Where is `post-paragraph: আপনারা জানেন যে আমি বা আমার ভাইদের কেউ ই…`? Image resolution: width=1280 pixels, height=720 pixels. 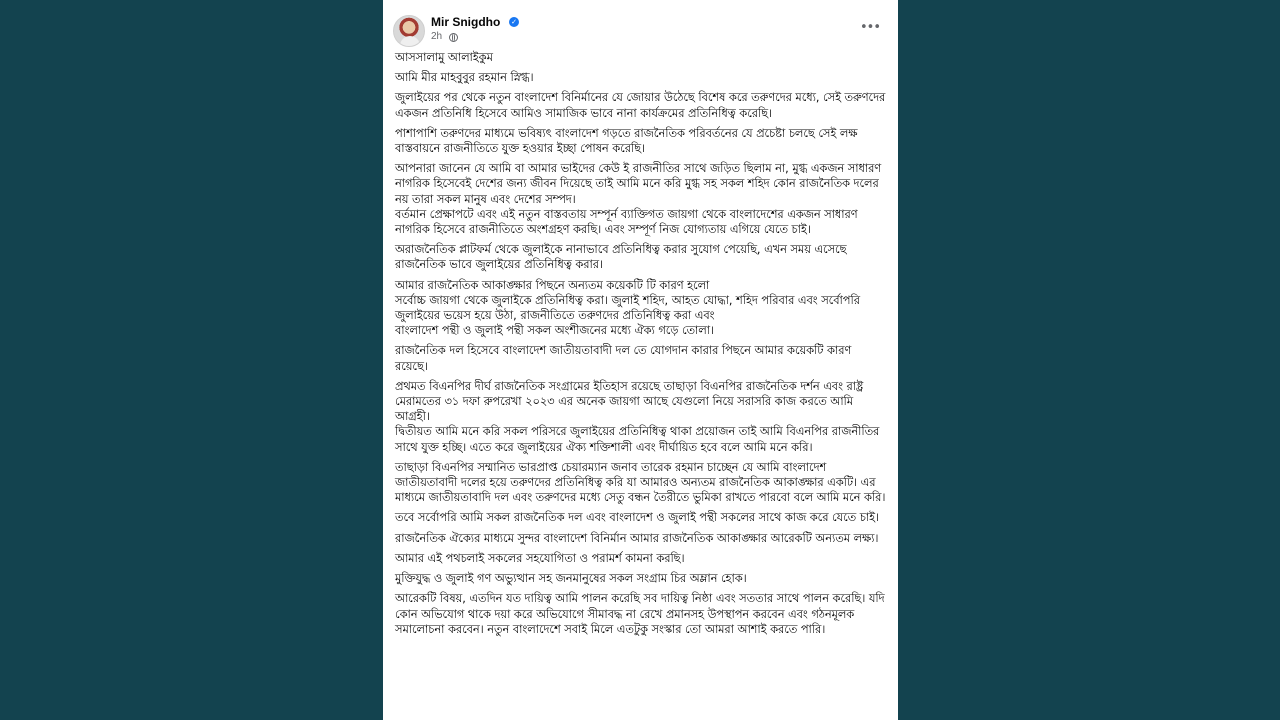
post-paragraph: আপনারা জানেন যে আমি বা আমার ভাইদের কেউ ই… is located at coordinates (638, 199).